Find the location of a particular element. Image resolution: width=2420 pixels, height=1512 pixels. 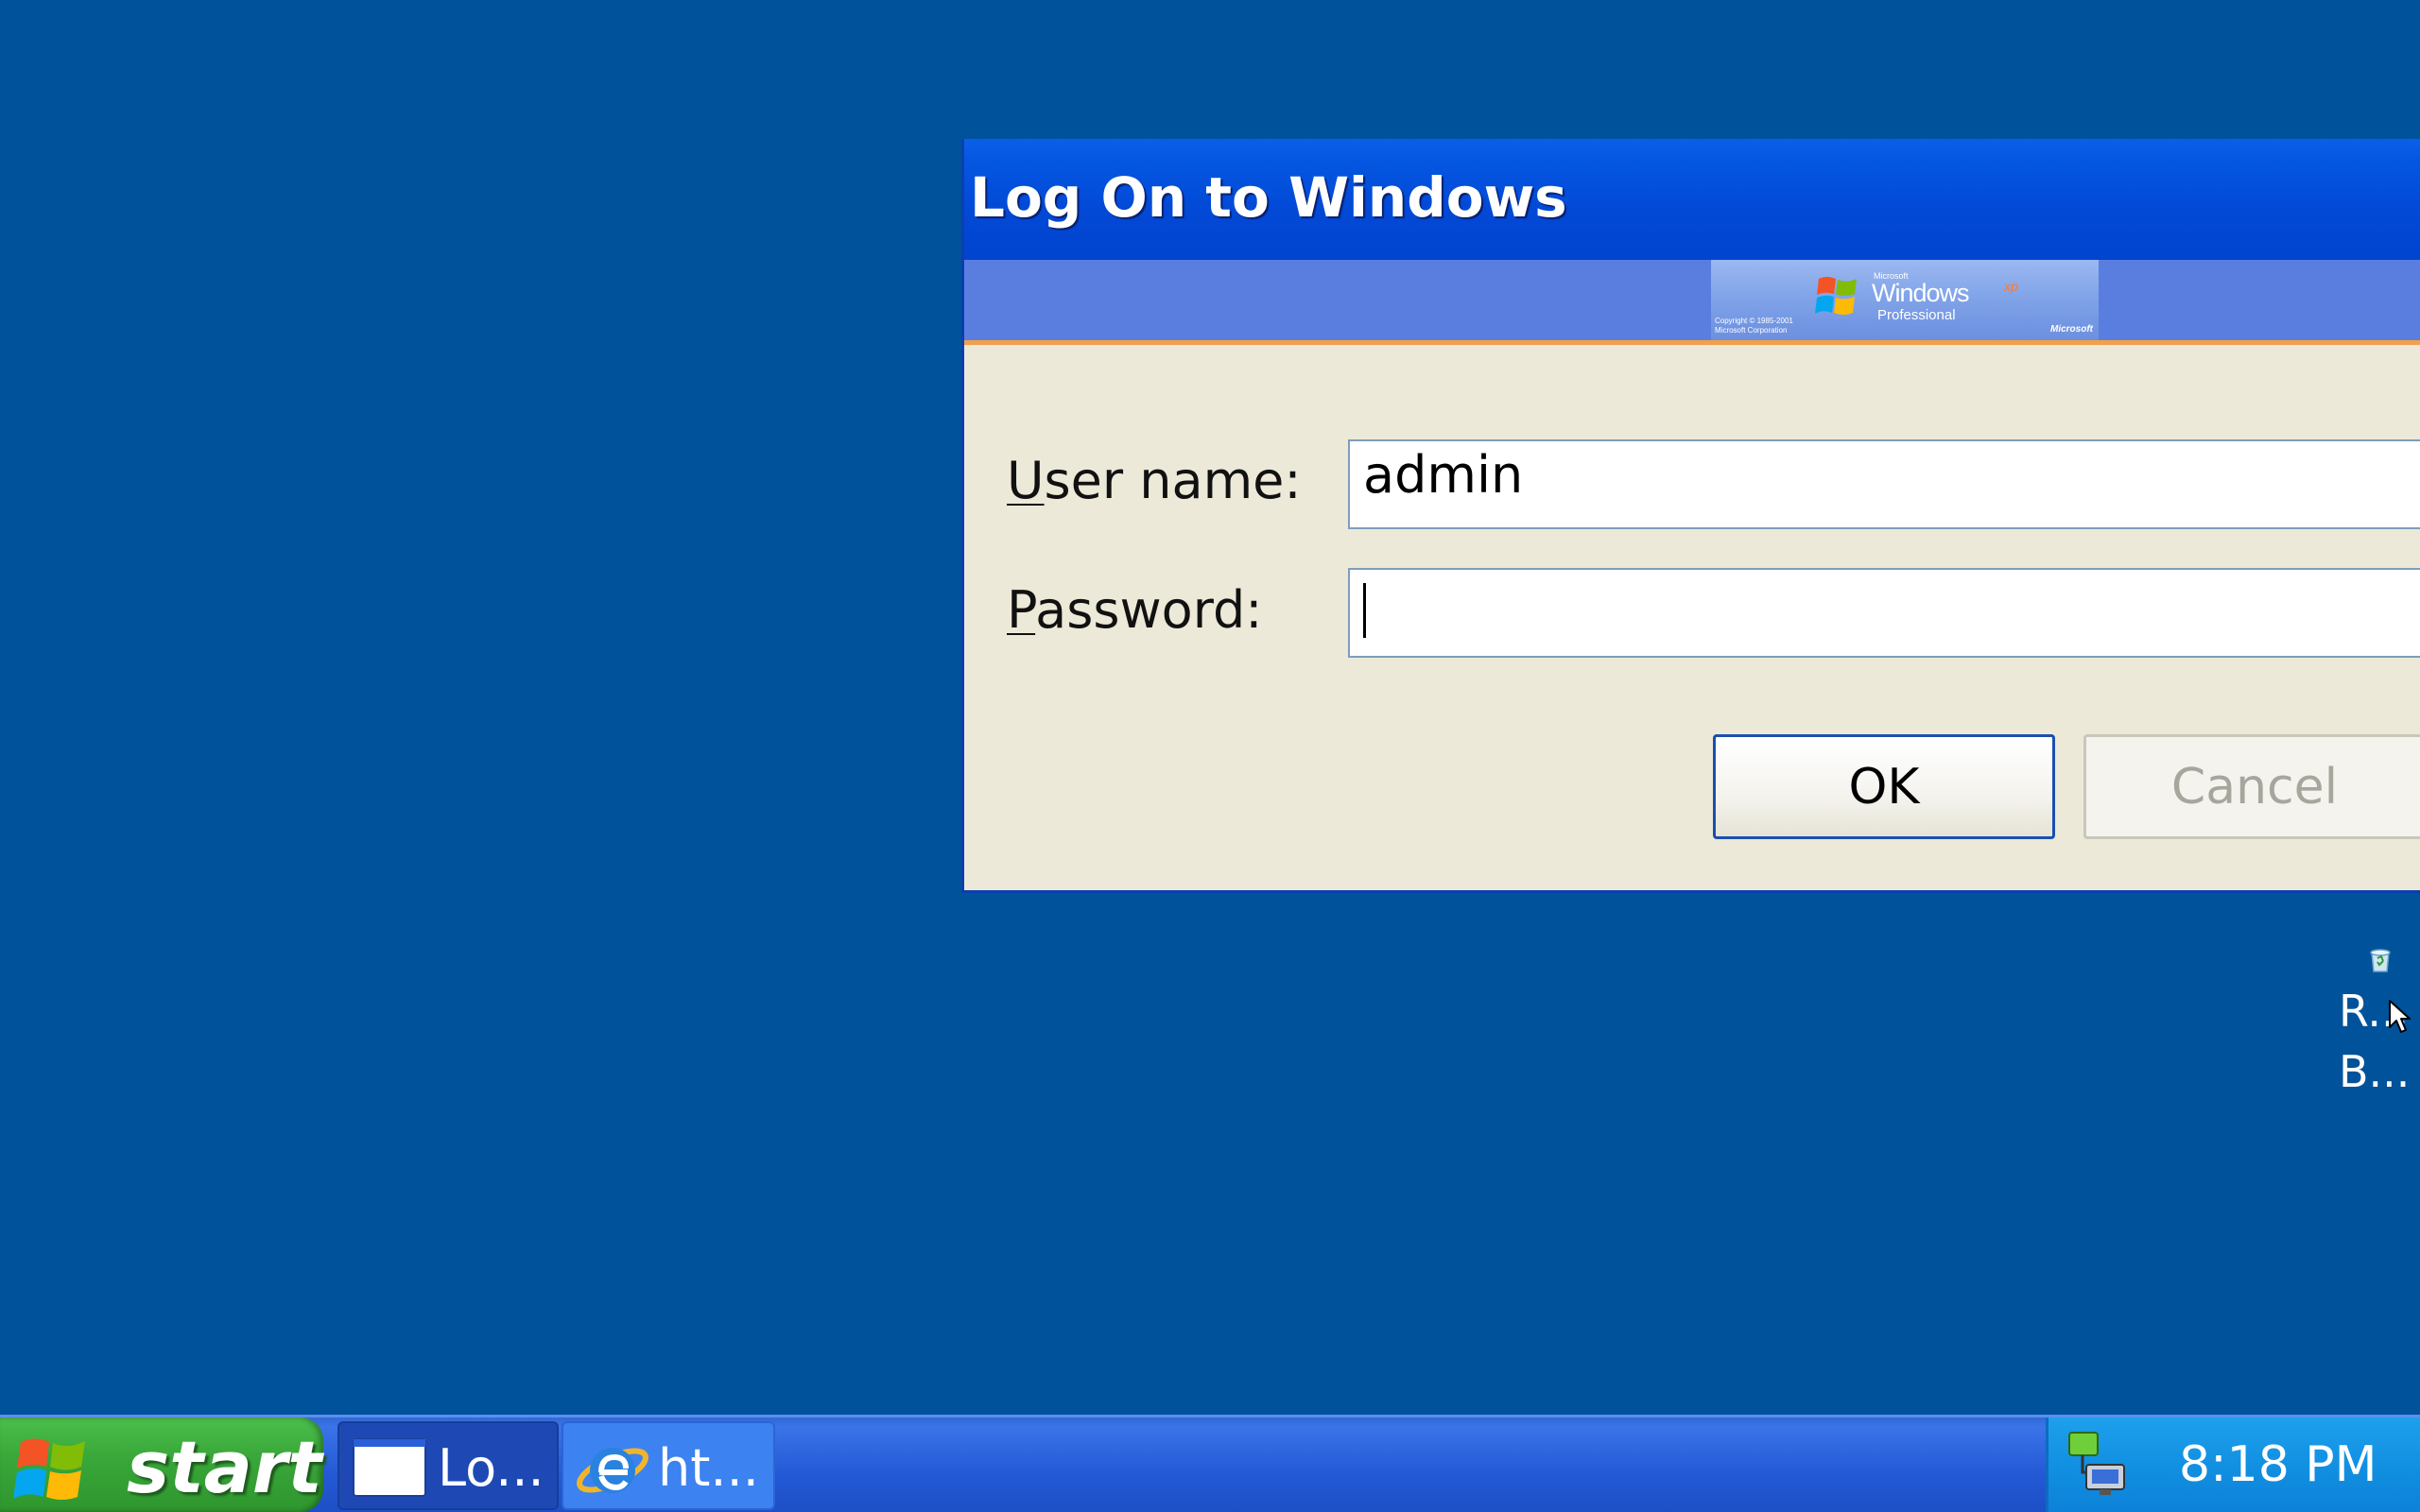

mouse-cursor-icon is located at coordinates (2400, 1016).